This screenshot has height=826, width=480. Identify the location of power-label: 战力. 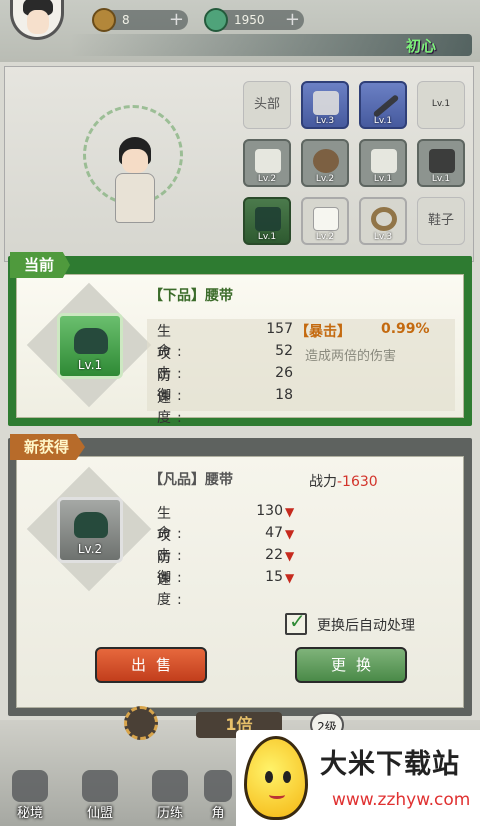
(323, 482).